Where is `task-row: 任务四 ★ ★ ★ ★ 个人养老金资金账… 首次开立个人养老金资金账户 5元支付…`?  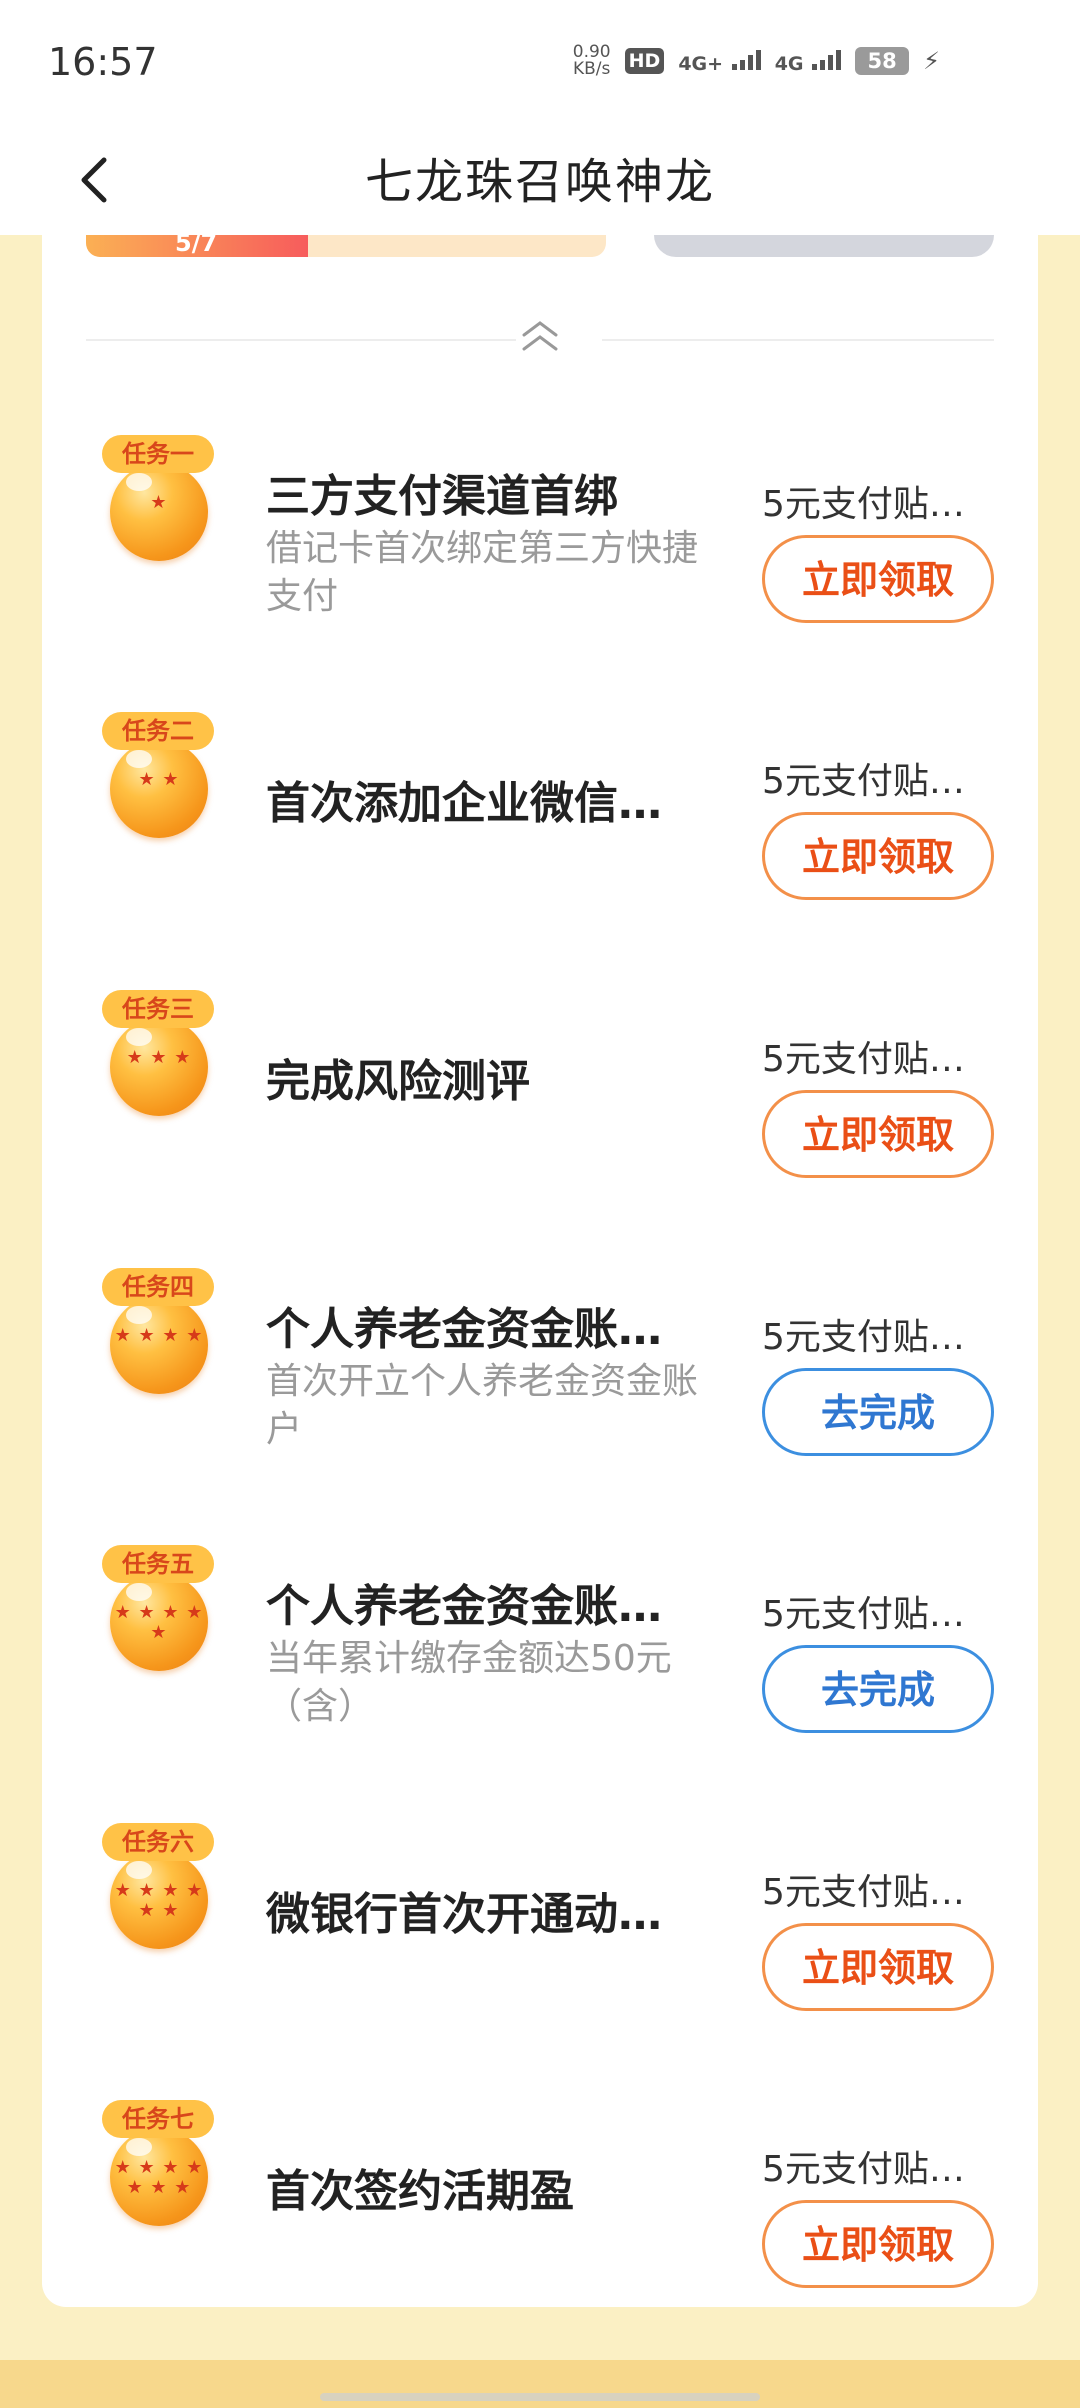
task-row: 任务四 ★ ★ ★ ★ 个人养老金资金账… 首次开立个人养老金资金账户 5元支付… is located at coordinates (540, 1388).